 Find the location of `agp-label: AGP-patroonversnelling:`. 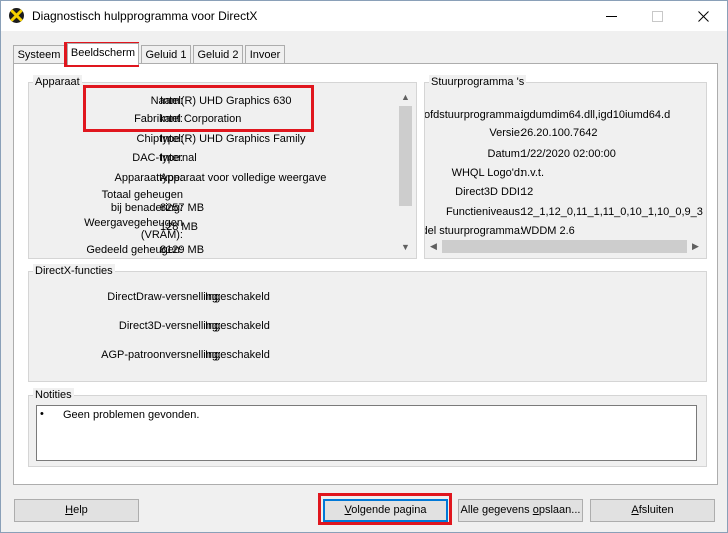

agp-label: AGP-patroonversnelling: is located at coordinates (161, 355).